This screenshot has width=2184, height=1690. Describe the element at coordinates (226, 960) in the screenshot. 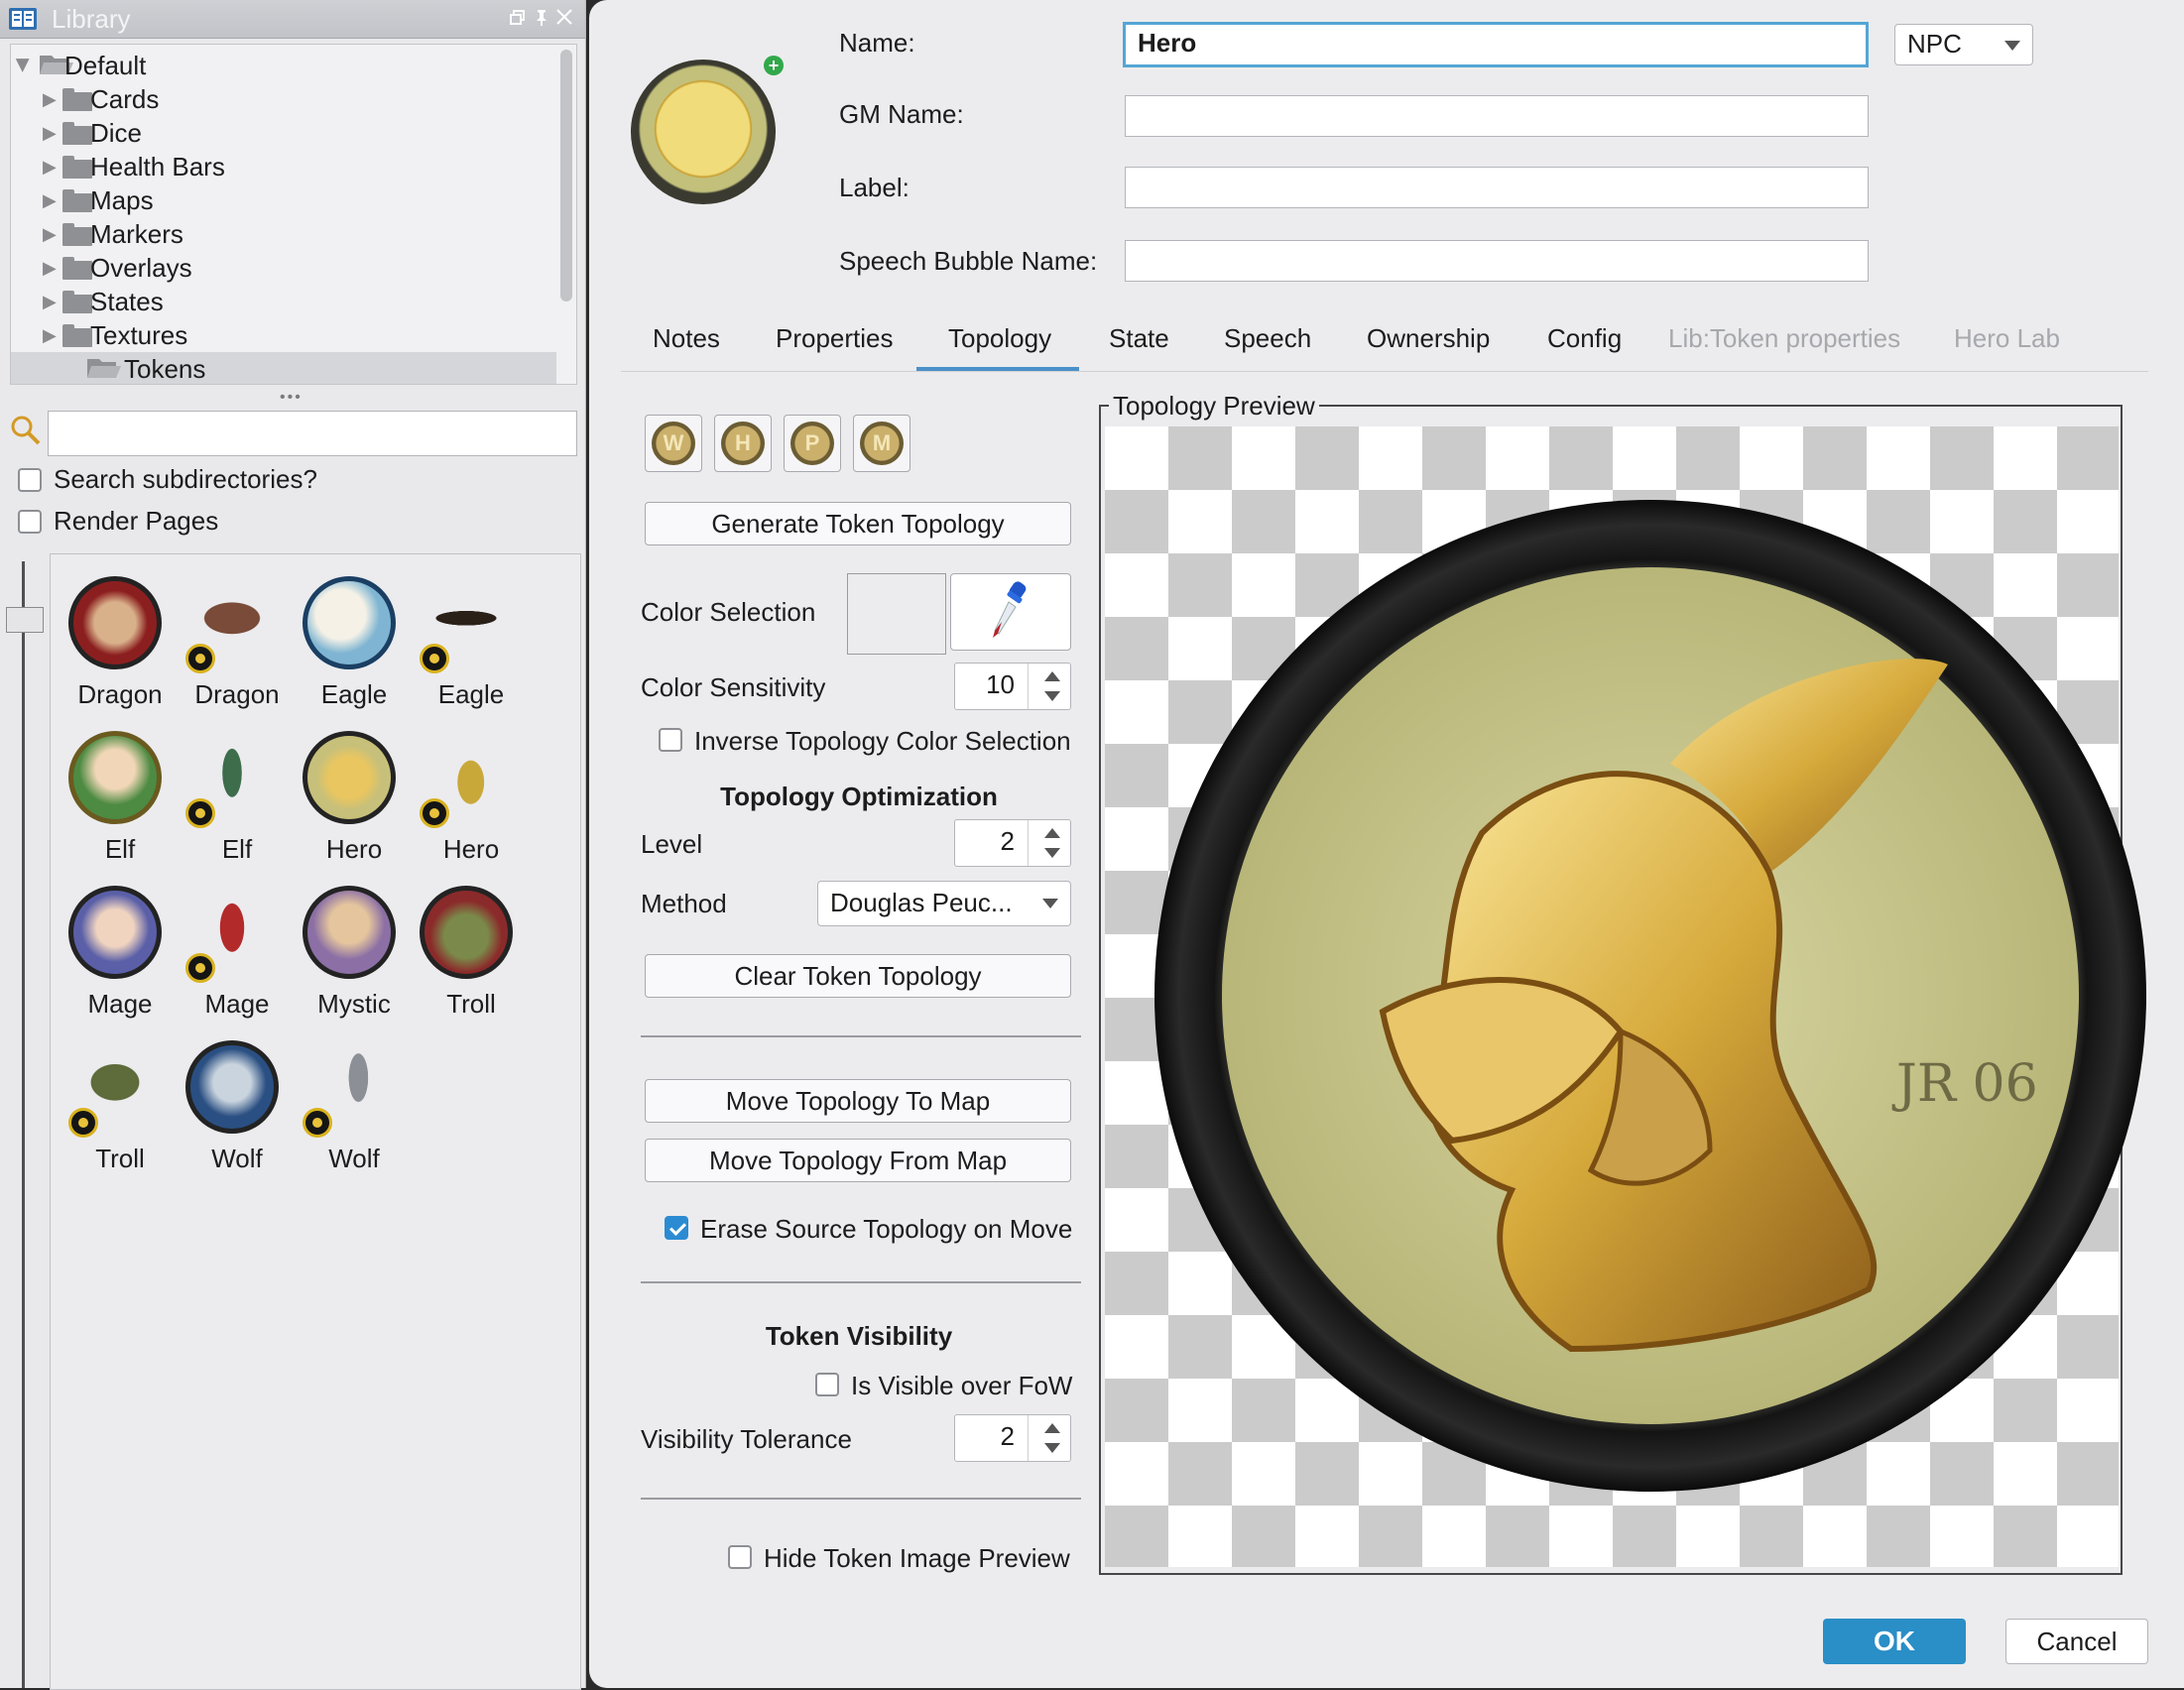

I see `thumbnail-mage-sprite: Mage` at that location.